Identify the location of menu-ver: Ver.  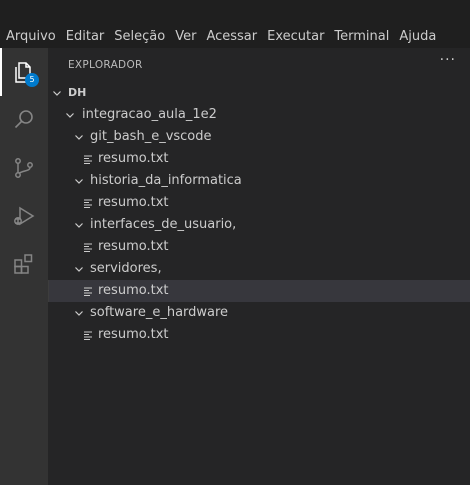
(184, 36).